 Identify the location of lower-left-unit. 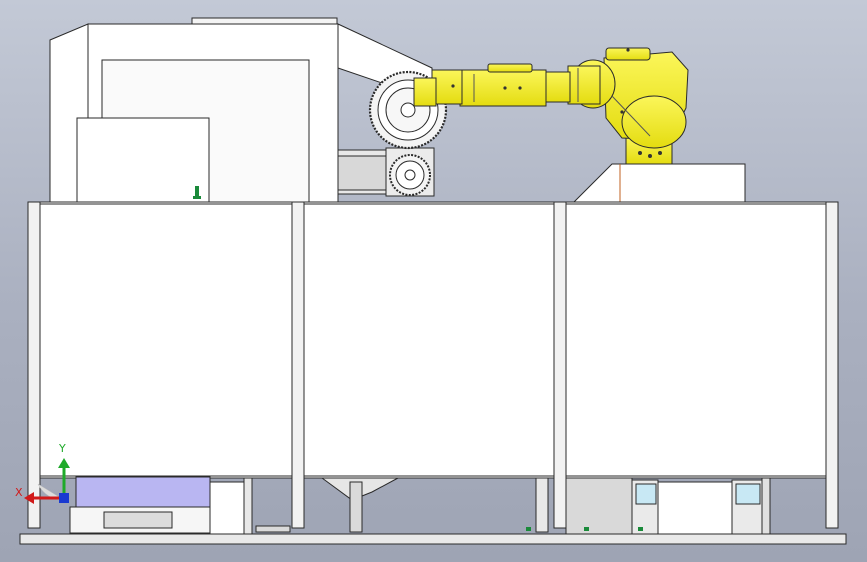
(161, 505).